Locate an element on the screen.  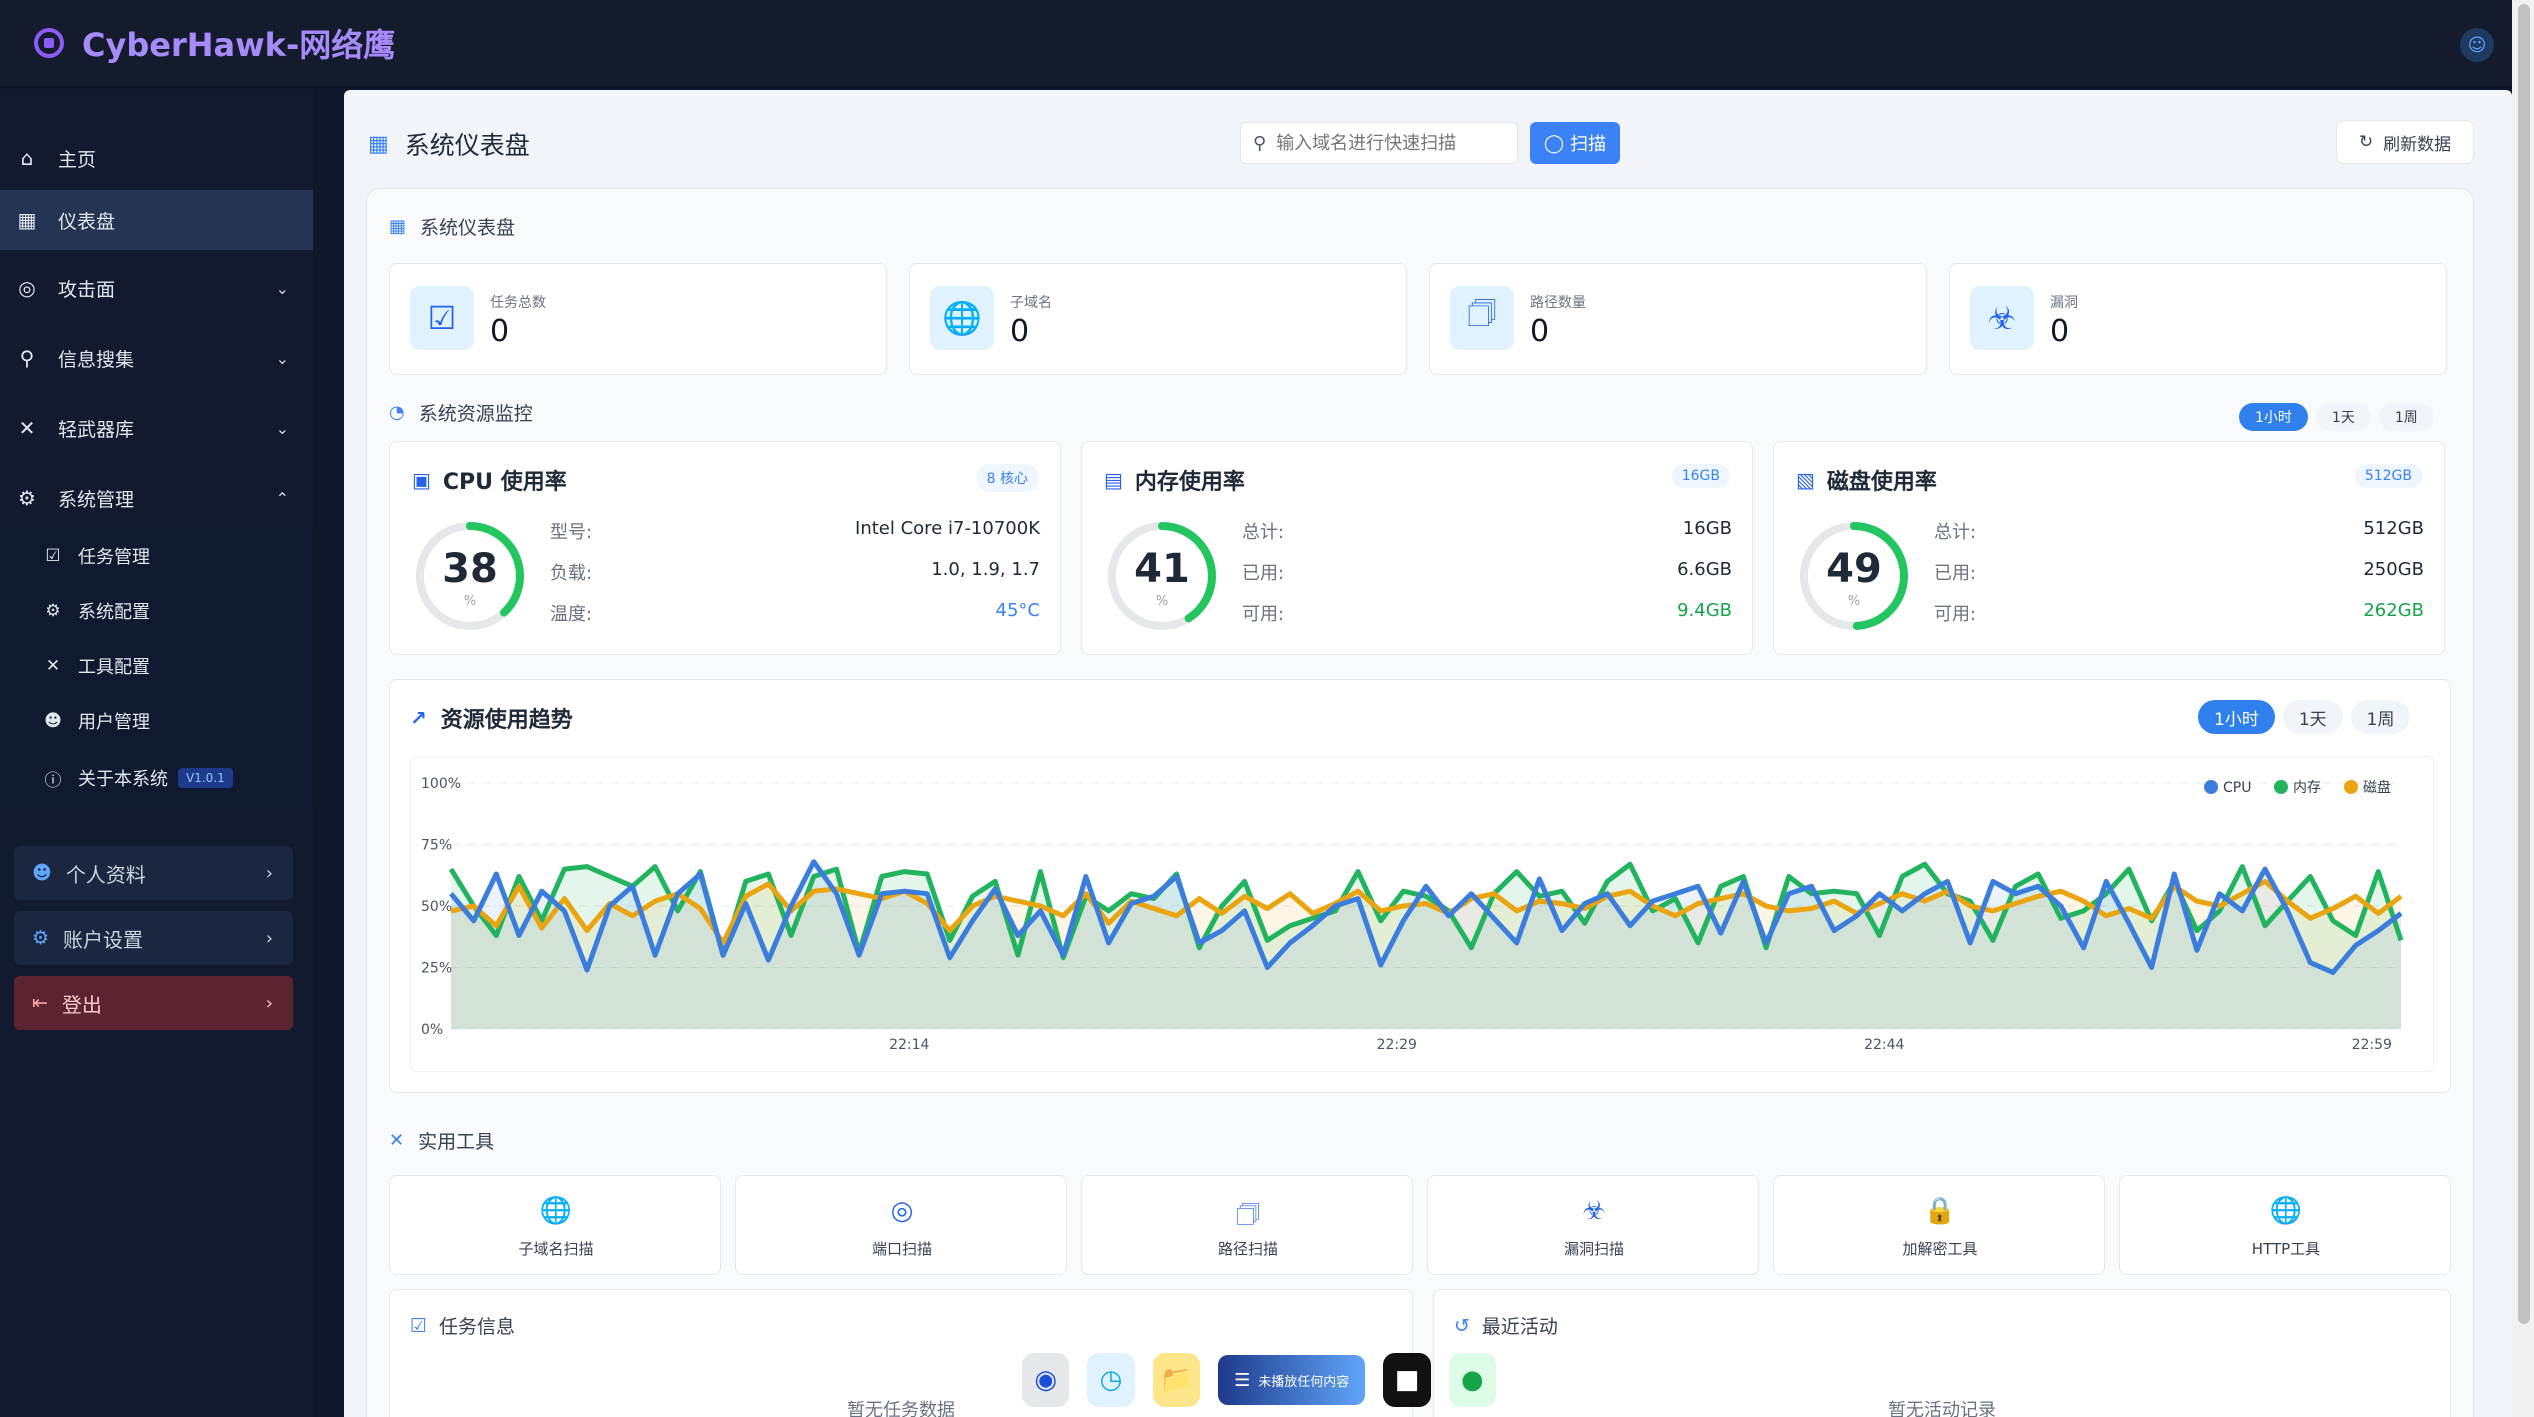
media-player-label: 未播放任何内容 is located at coordinates (1304, 1382).